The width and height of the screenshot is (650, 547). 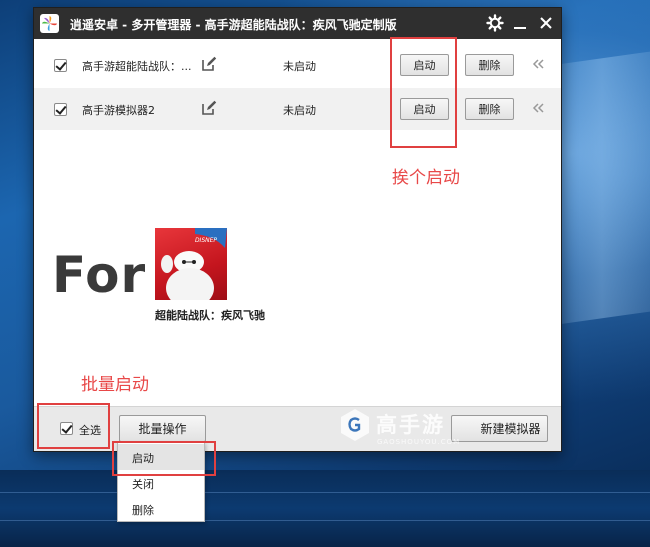 What do you see at coordinates (206, 240) in the screenshot?
I see `game-icon-badge: DISNEP` at bounding box center [206, 240].